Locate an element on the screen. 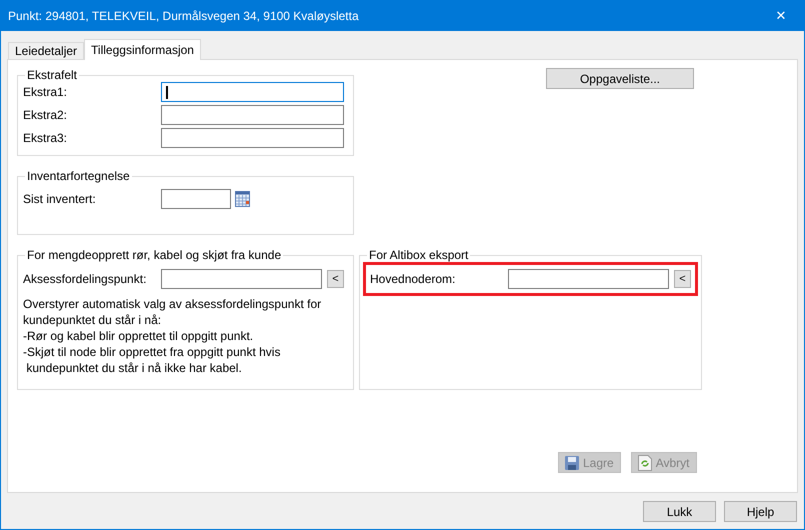  help-text: Overstyrer automatisk valg av aksessfordelingspunkt for kundepunktet du står i nå: -Rør og kabel blir opprettet til oppgitt punkt. -Skjøt til node blir opprettet fra oppgitt punkt hvis kundepunktet du står i nå ikke har kabel. is located at coordinates (172, 336).